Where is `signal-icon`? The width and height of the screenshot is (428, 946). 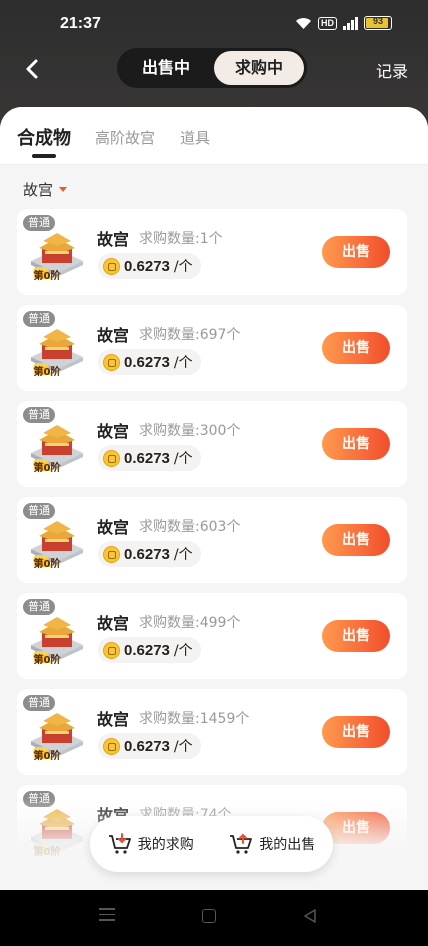 signal-icon is located at coordinates (350, 23).